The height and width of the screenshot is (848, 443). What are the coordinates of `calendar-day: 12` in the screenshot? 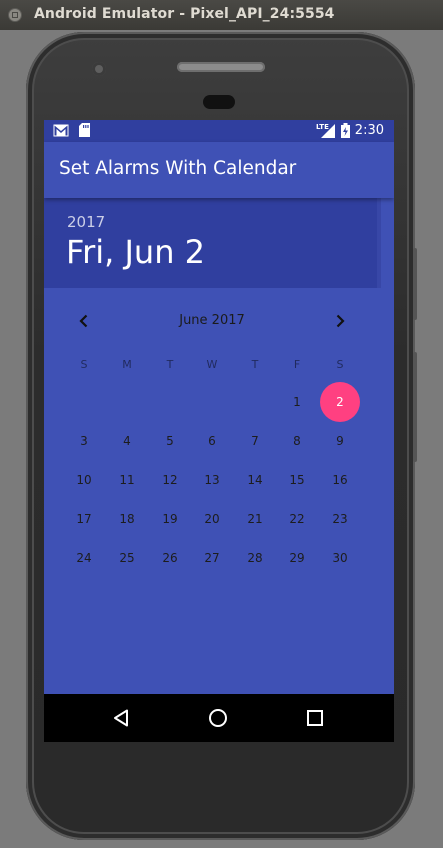 It's located at (170, 480).